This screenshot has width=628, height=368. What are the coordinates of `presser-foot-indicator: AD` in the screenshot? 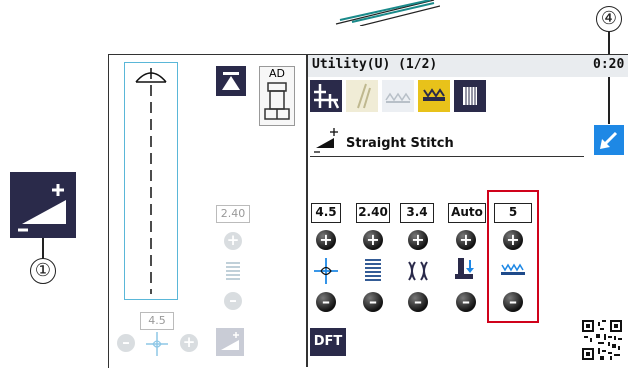 It's located at (277, 96).